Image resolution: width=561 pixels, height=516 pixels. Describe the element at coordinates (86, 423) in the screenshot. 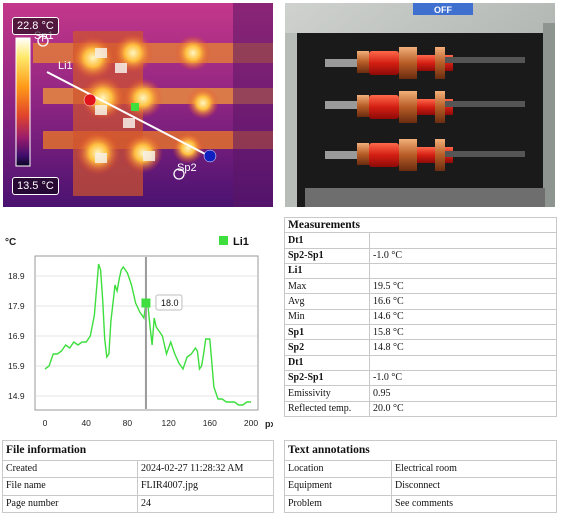

I see `x-tick-label: 40` at that location.